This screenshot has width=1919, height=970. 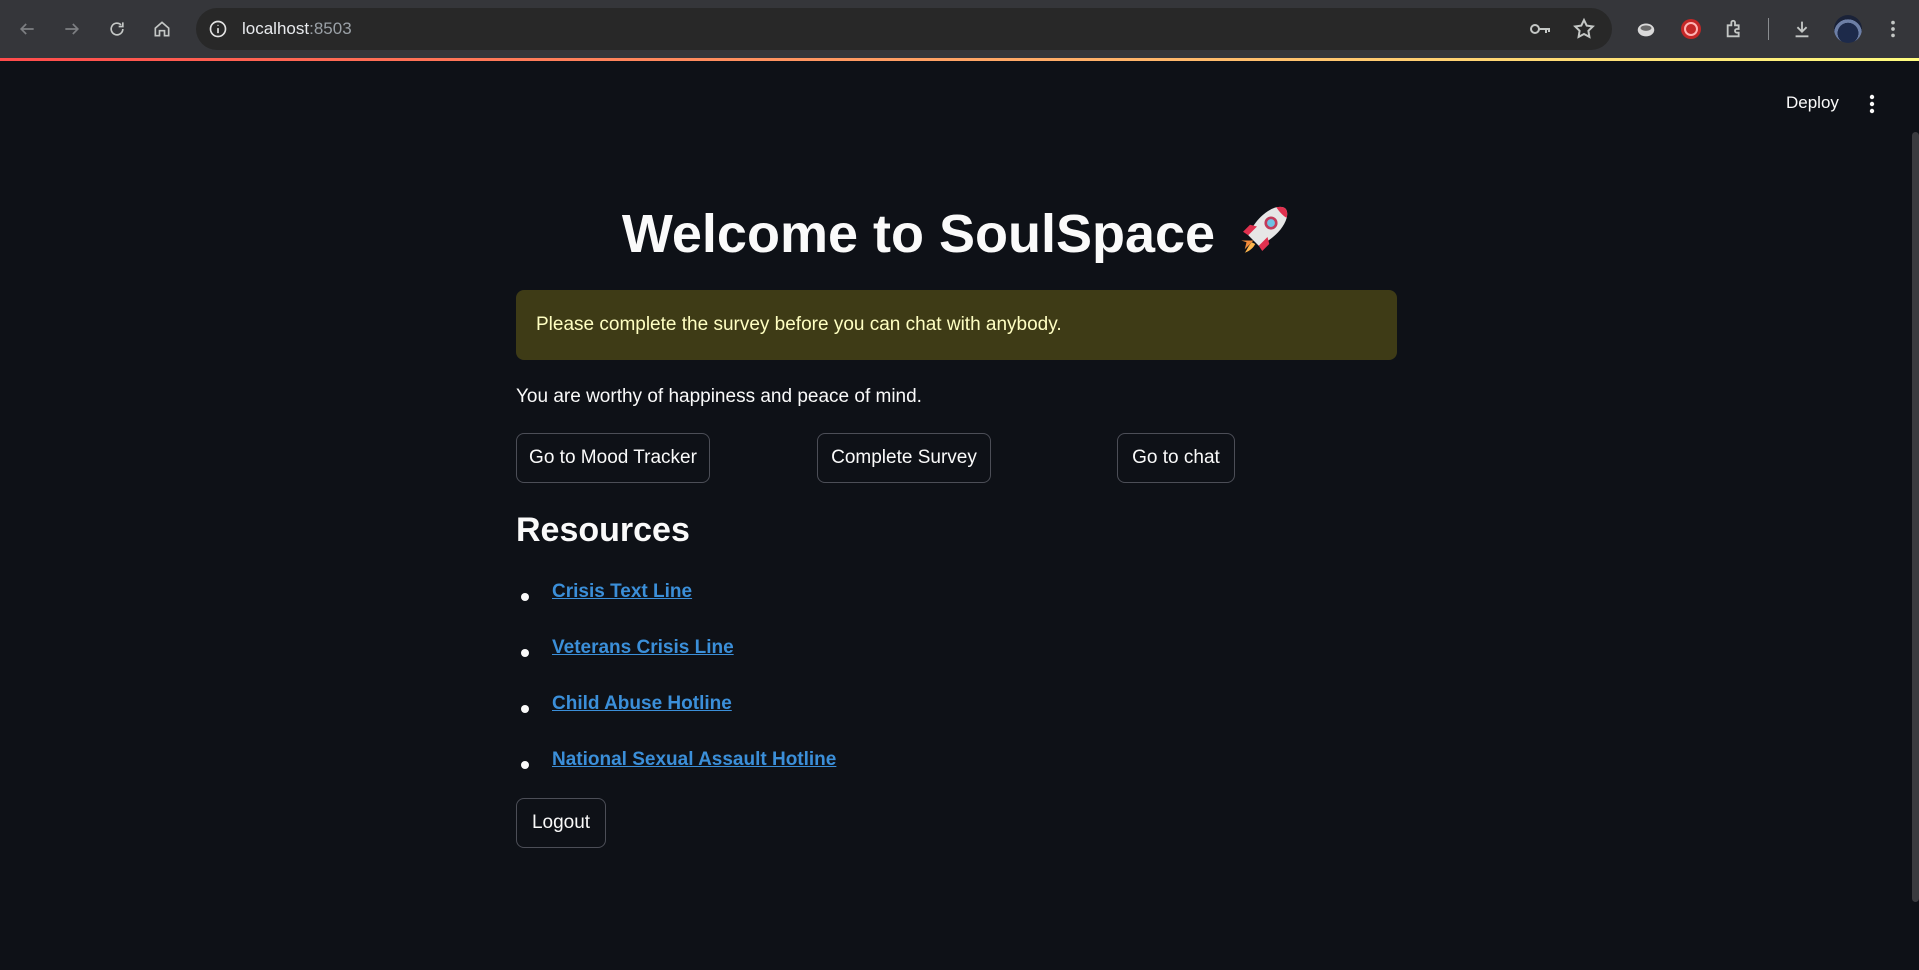 I want to click on child-abuse-hotline-link: Child Abuse Hotline, so click(x=642, y=704).